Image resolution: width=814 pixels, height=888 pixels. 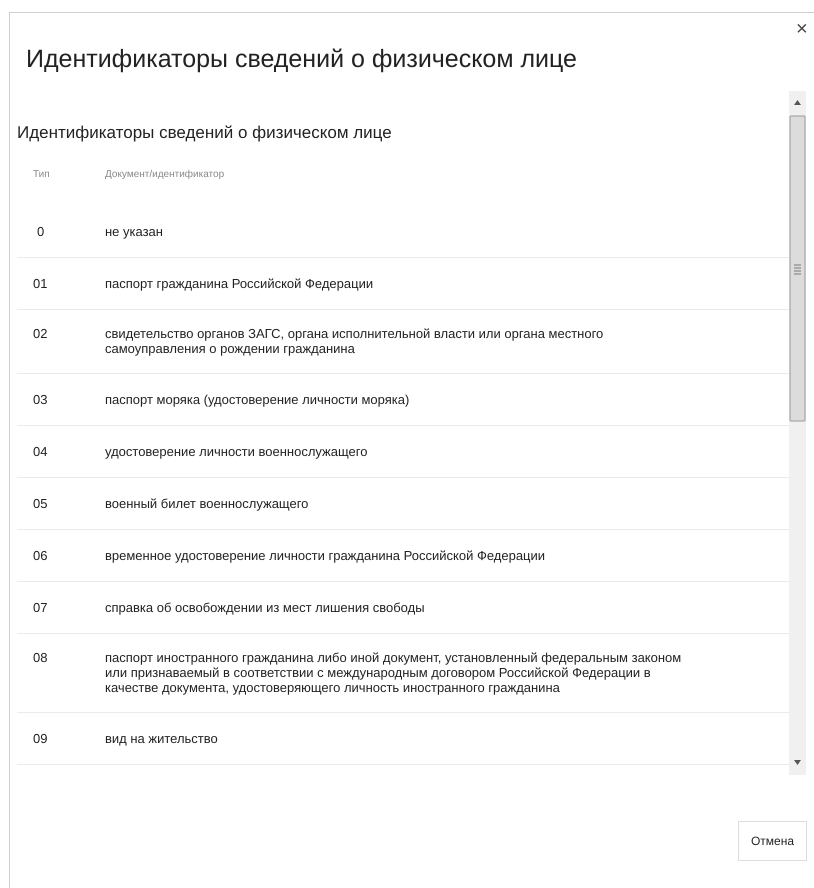 What do you see at coordinates (239, 283) in the screenshot?
I see `document-name: паспорт гражданина Российской Федерации` at bounding box center [239, 283].